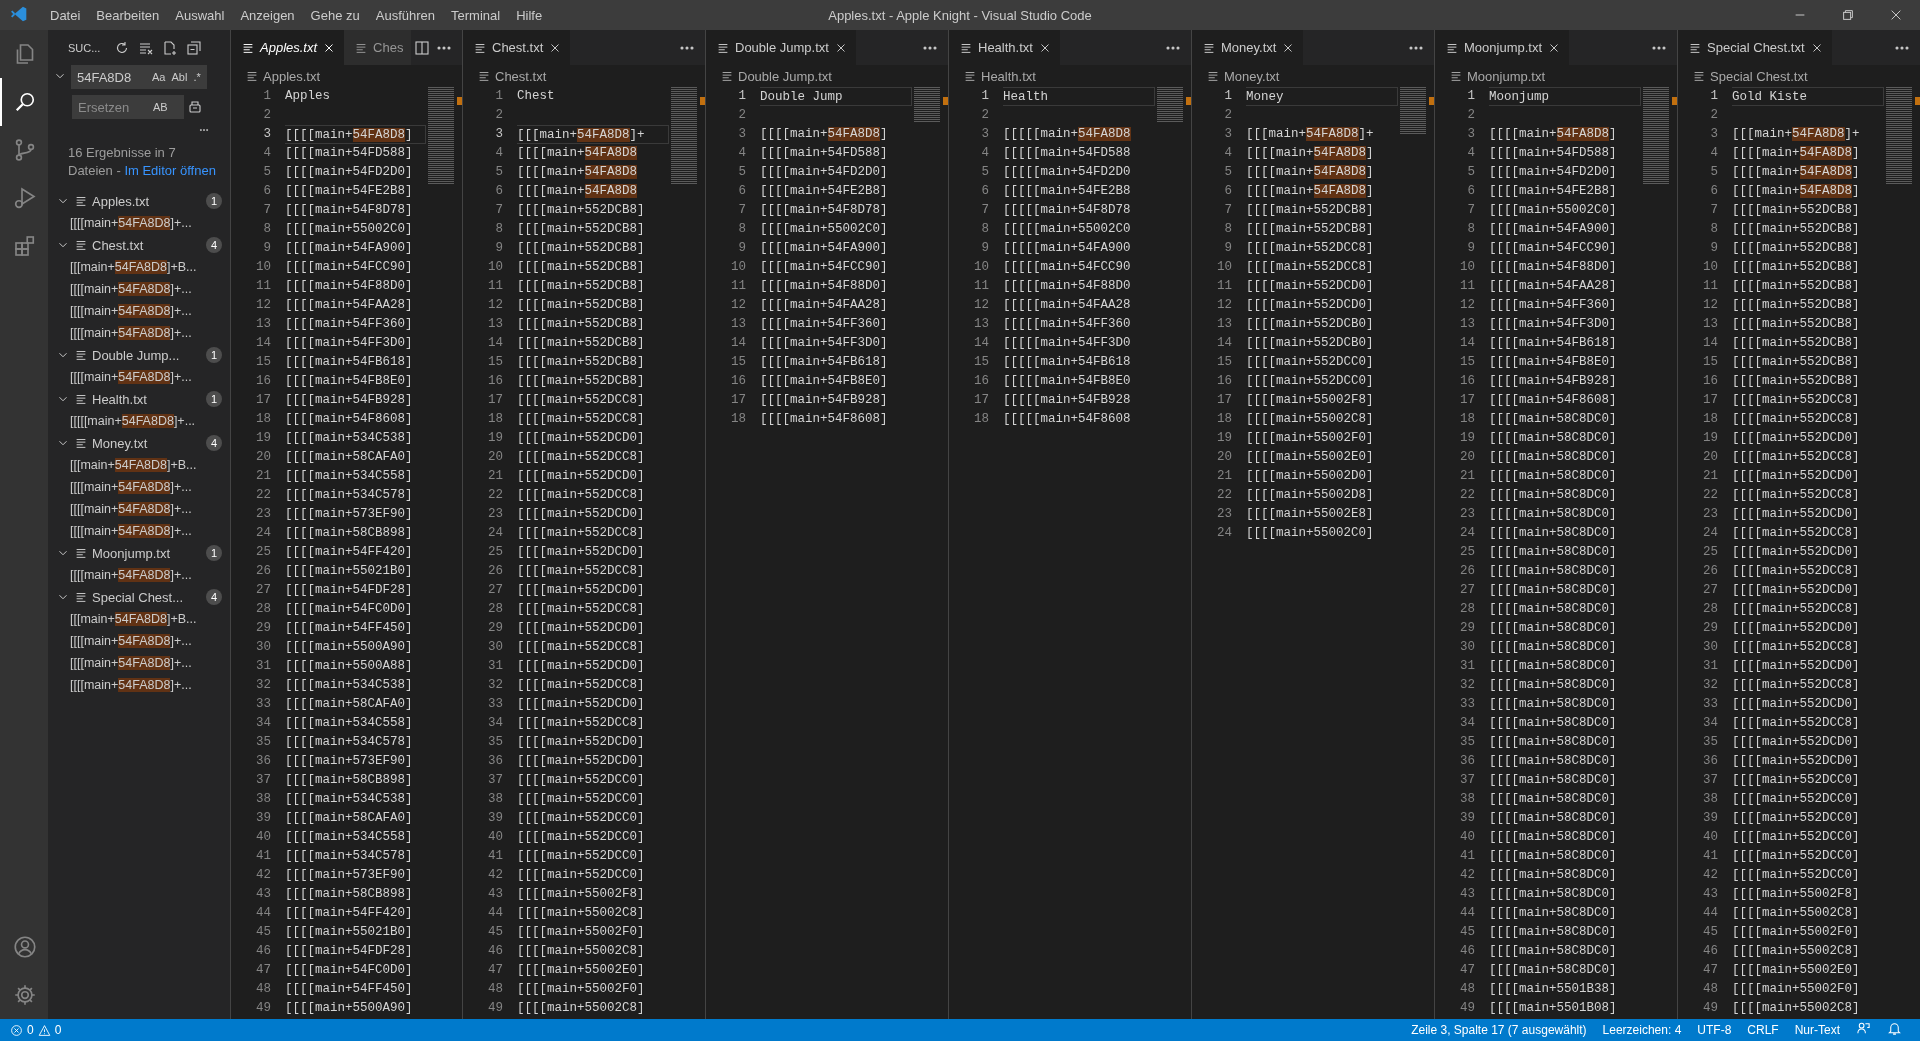  I want to click on replace-all-icon, so click(195, 107).